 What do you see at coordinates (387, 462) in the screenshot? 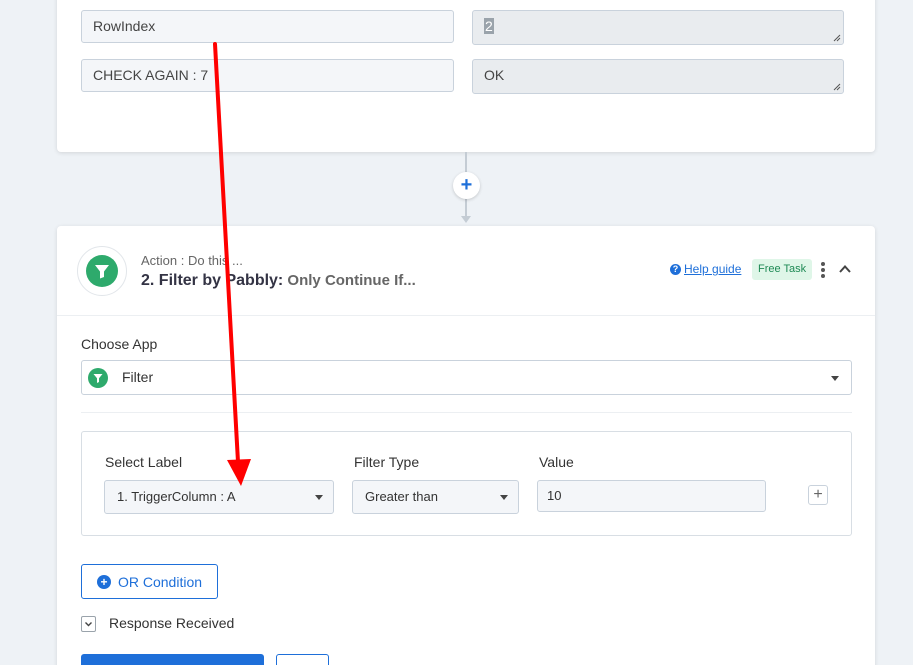
I see `filter-type-heading: Filter Type` at bounding box center [387, 462].